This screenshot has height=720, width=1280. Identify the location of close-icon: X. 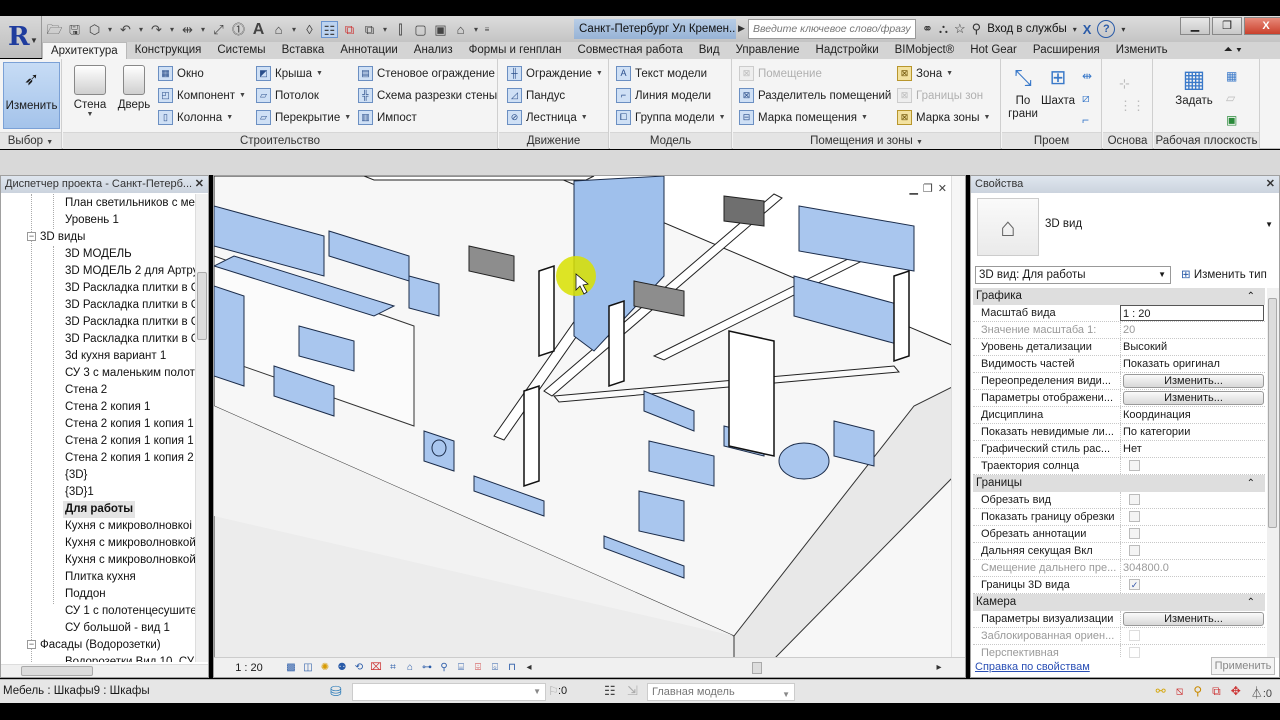
(1262, 26).